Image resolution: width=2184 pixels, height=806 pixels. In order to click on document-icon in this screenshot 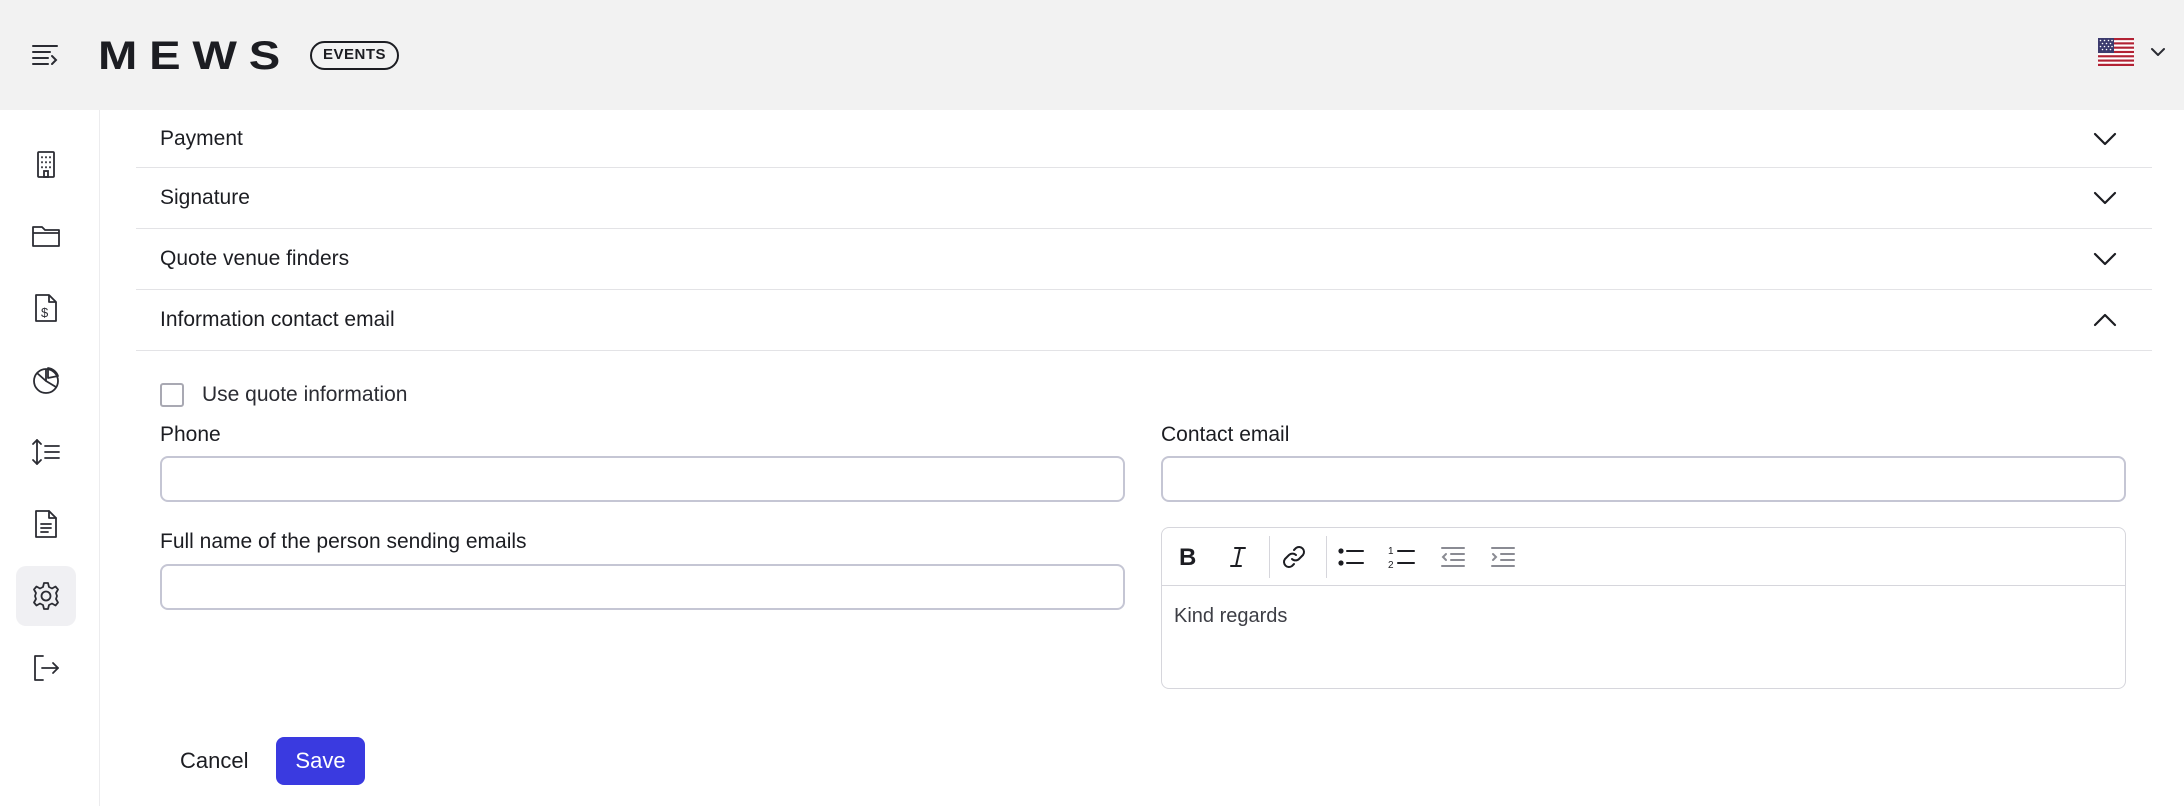, I will do `click(46, 524)`.